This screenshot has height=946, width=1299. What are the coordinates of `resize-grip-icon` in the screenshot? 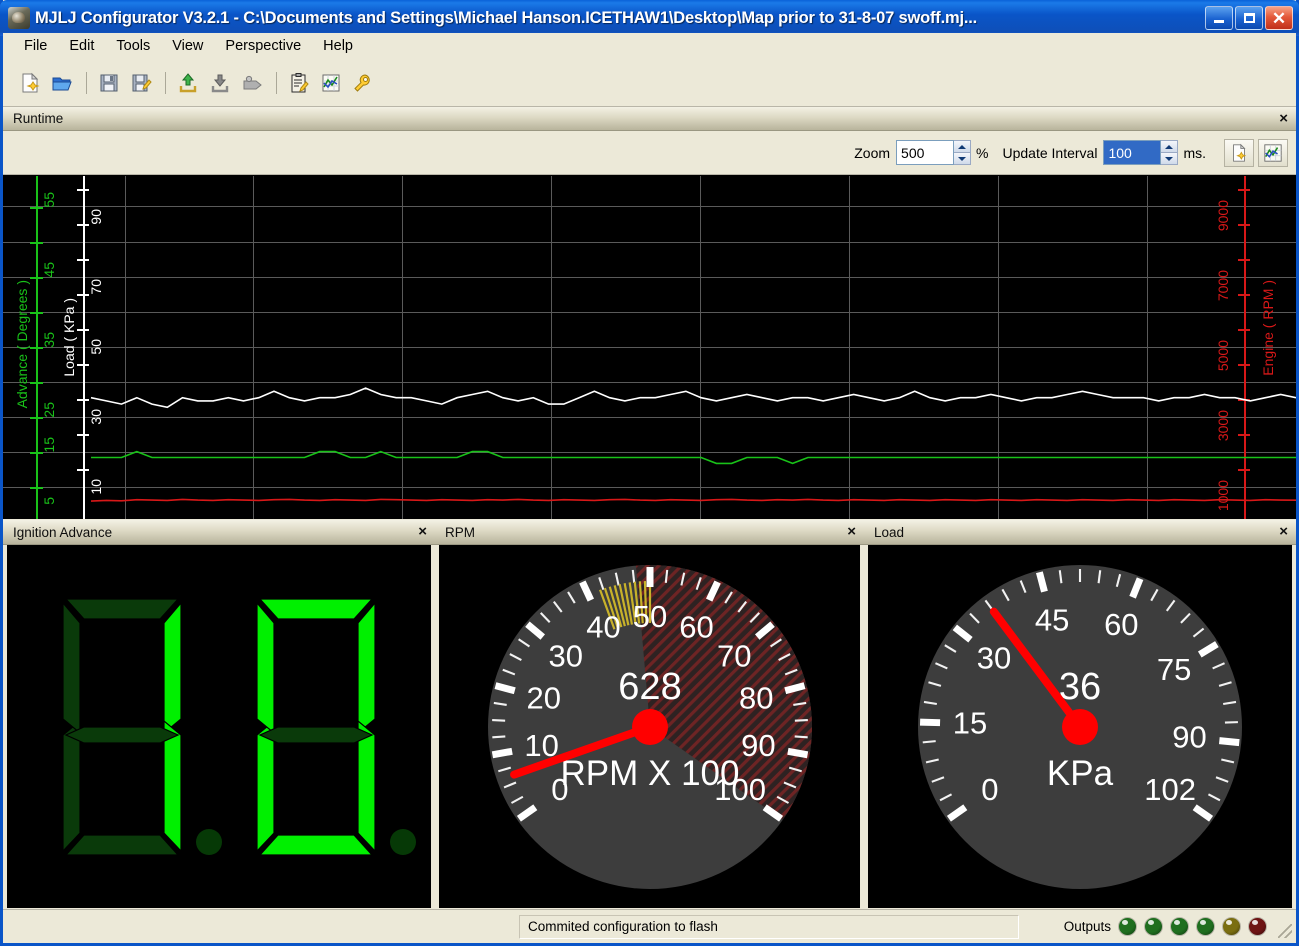 It's located at (1285, 930).